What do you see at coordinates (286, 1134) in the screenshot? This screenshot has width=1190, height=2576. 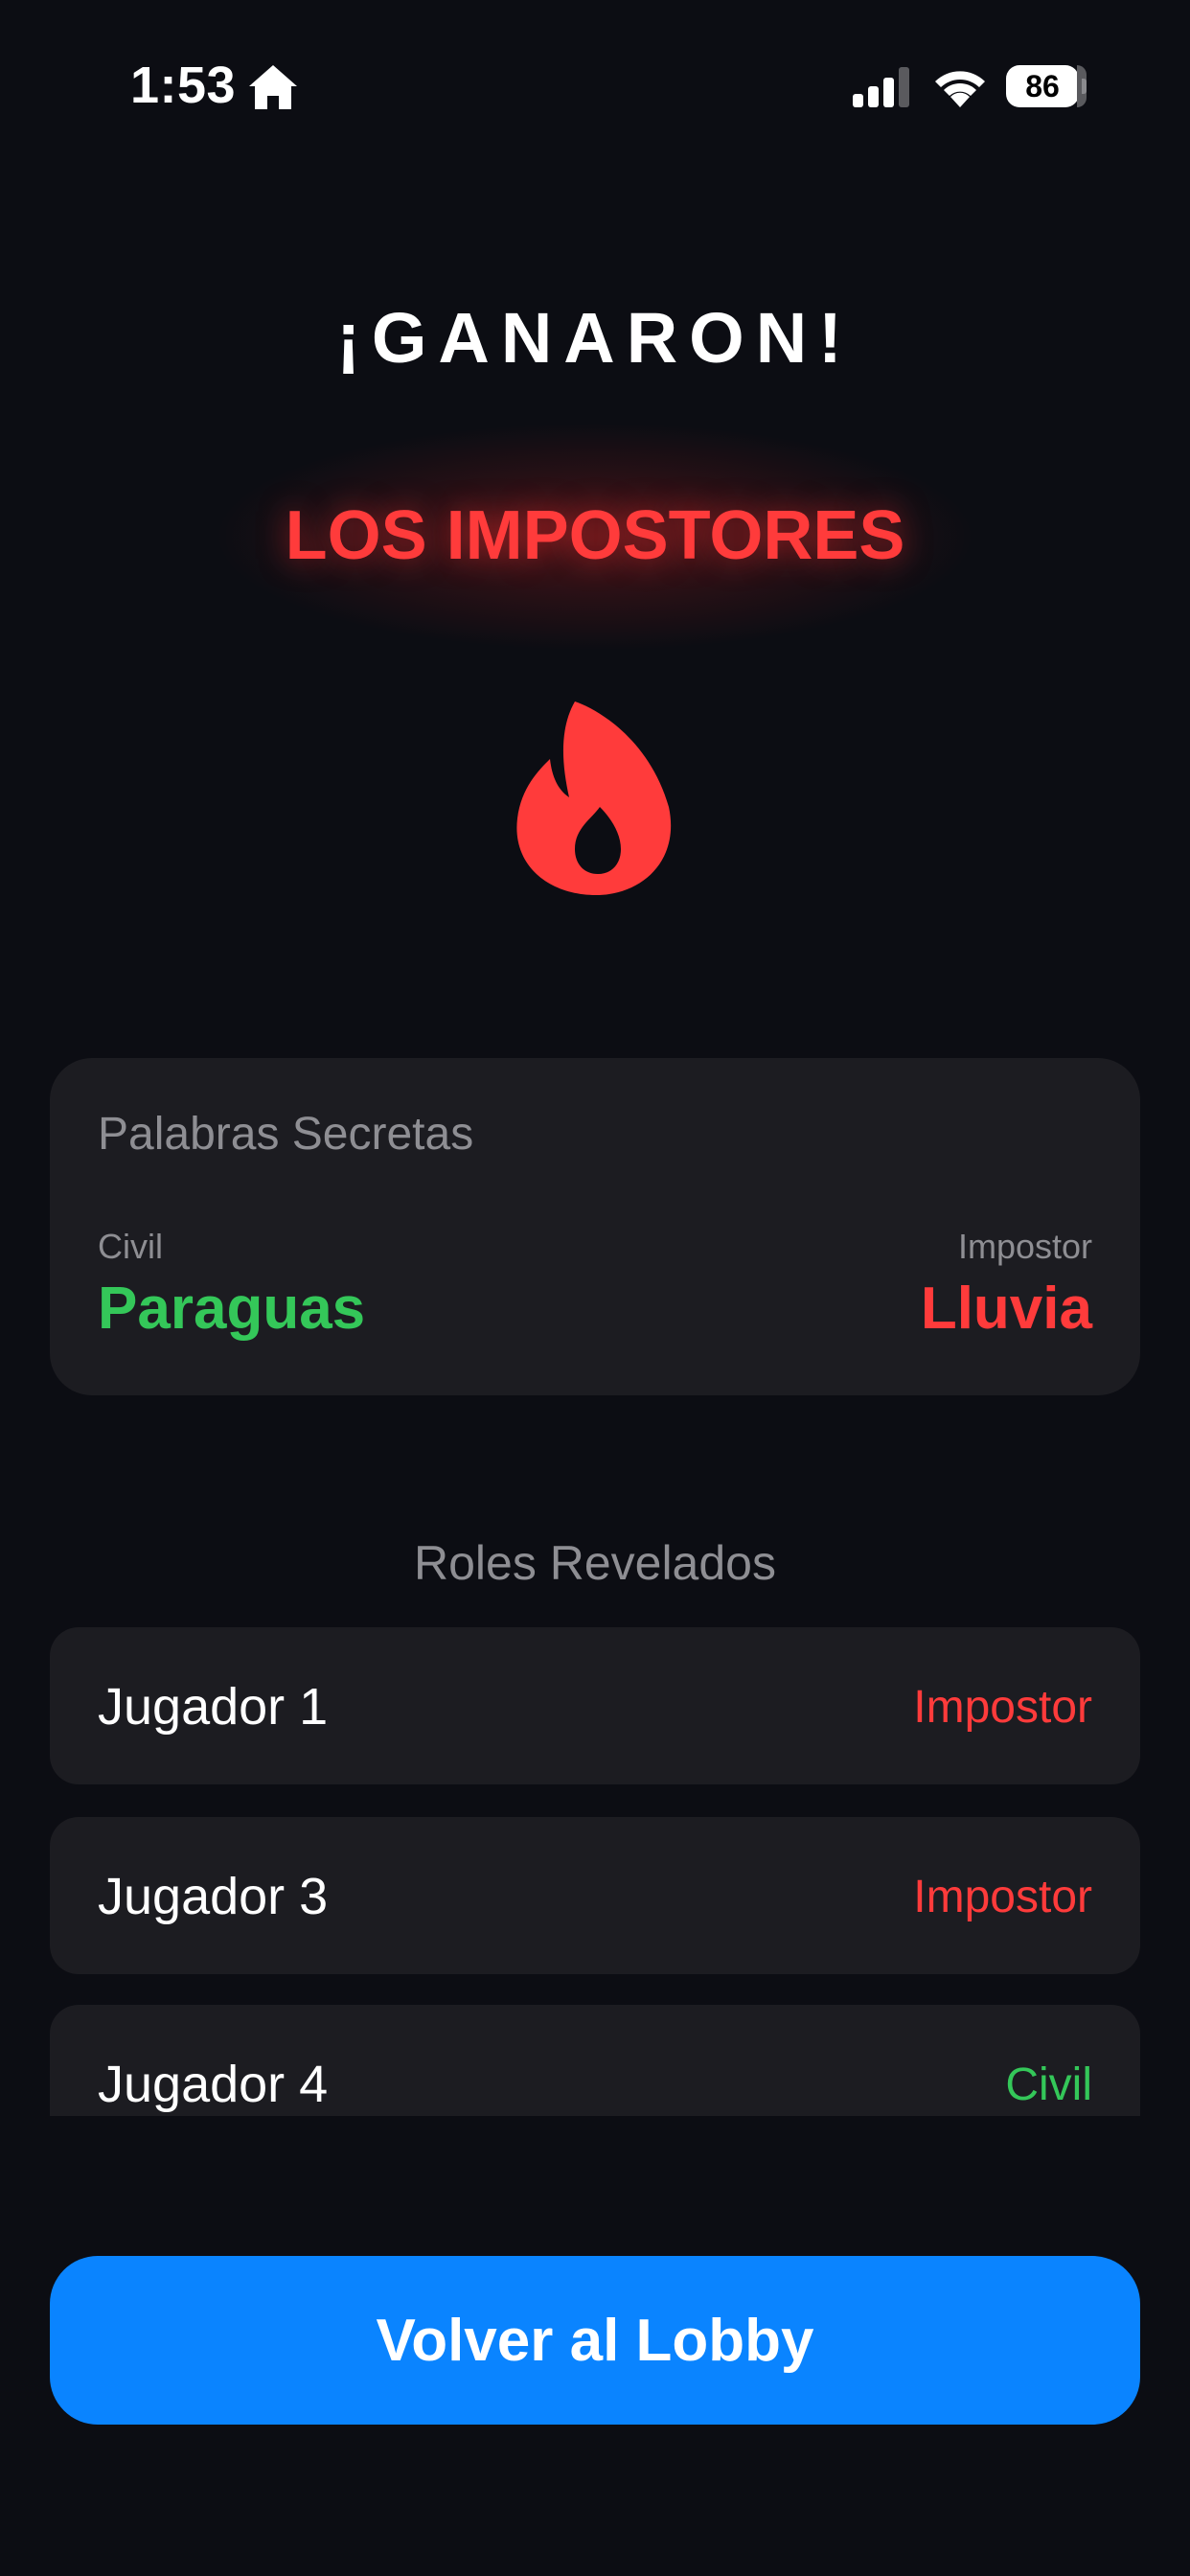 I see `secret-words-title: Palabras Secretas` at bounding box center [286, 1134].